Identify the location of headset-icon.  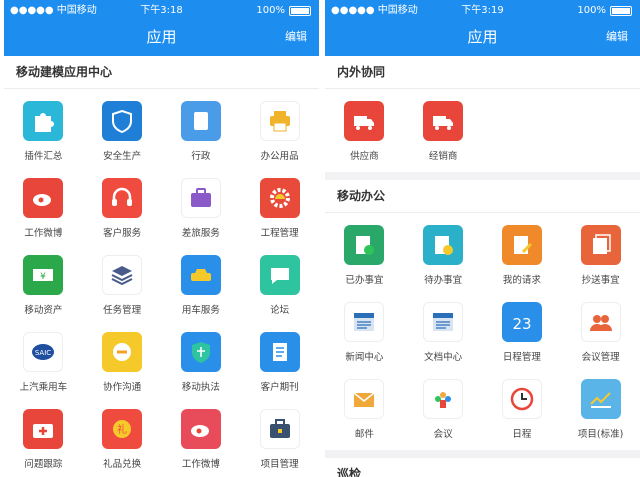
(122, 196).